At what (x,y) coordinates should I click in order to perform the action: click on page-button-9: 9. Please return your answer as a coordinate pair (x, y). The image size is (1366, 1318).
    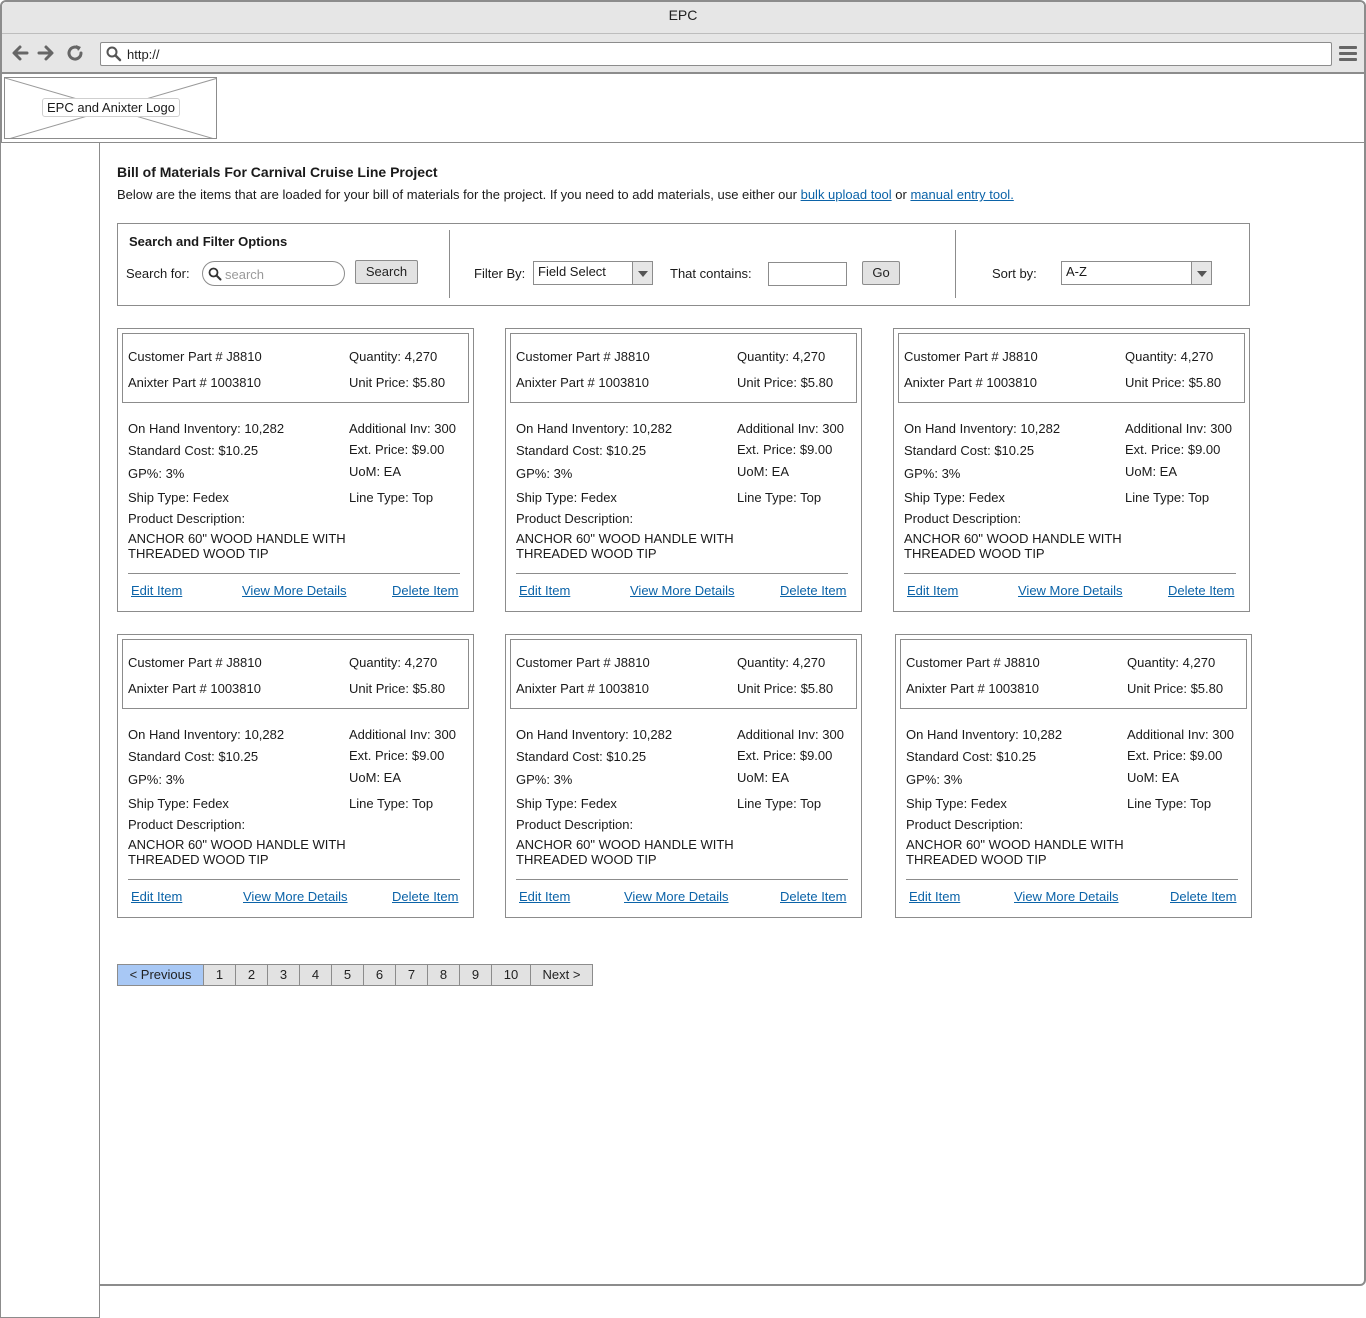
    Looking at the image, I should click on (475, 975).